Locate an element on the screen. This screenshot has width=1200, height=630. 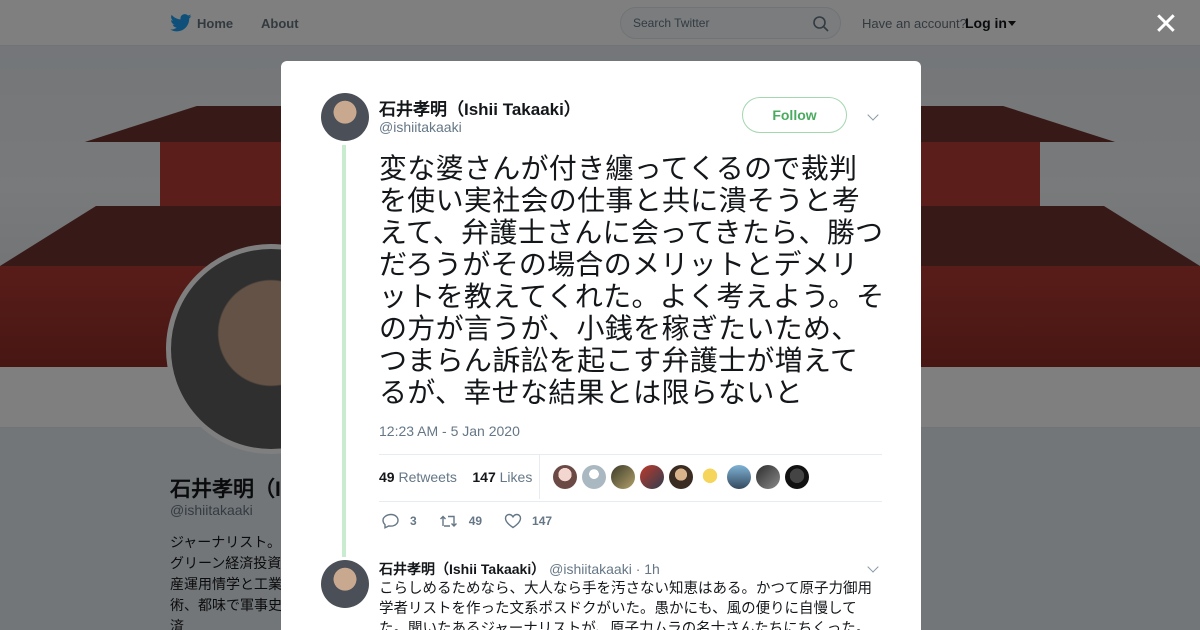
reply-button: 3 is located at coordinates (399, 521).